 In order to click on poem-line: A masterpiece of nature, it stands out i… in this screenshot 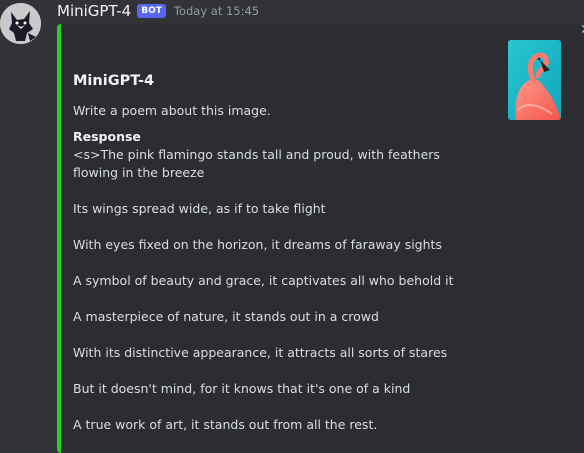, I will do `click(226, 316)`.